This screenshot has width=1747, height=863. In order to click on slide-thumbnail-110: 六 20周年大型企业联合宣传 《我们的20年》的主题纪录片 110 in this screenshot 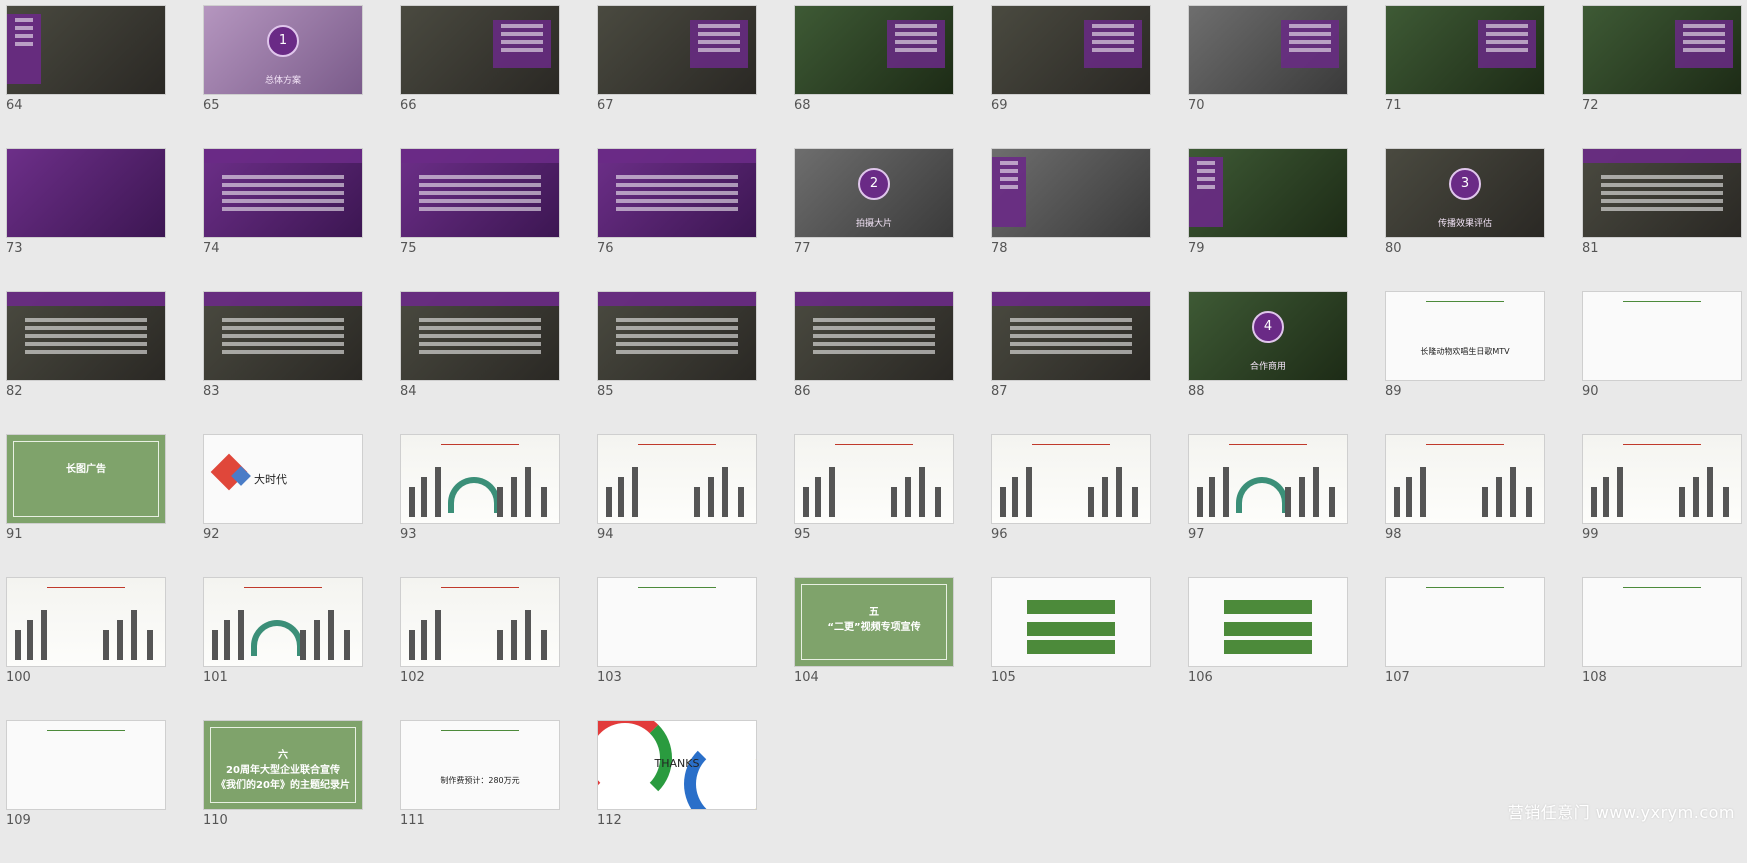, I will do `click(283, 791)`.